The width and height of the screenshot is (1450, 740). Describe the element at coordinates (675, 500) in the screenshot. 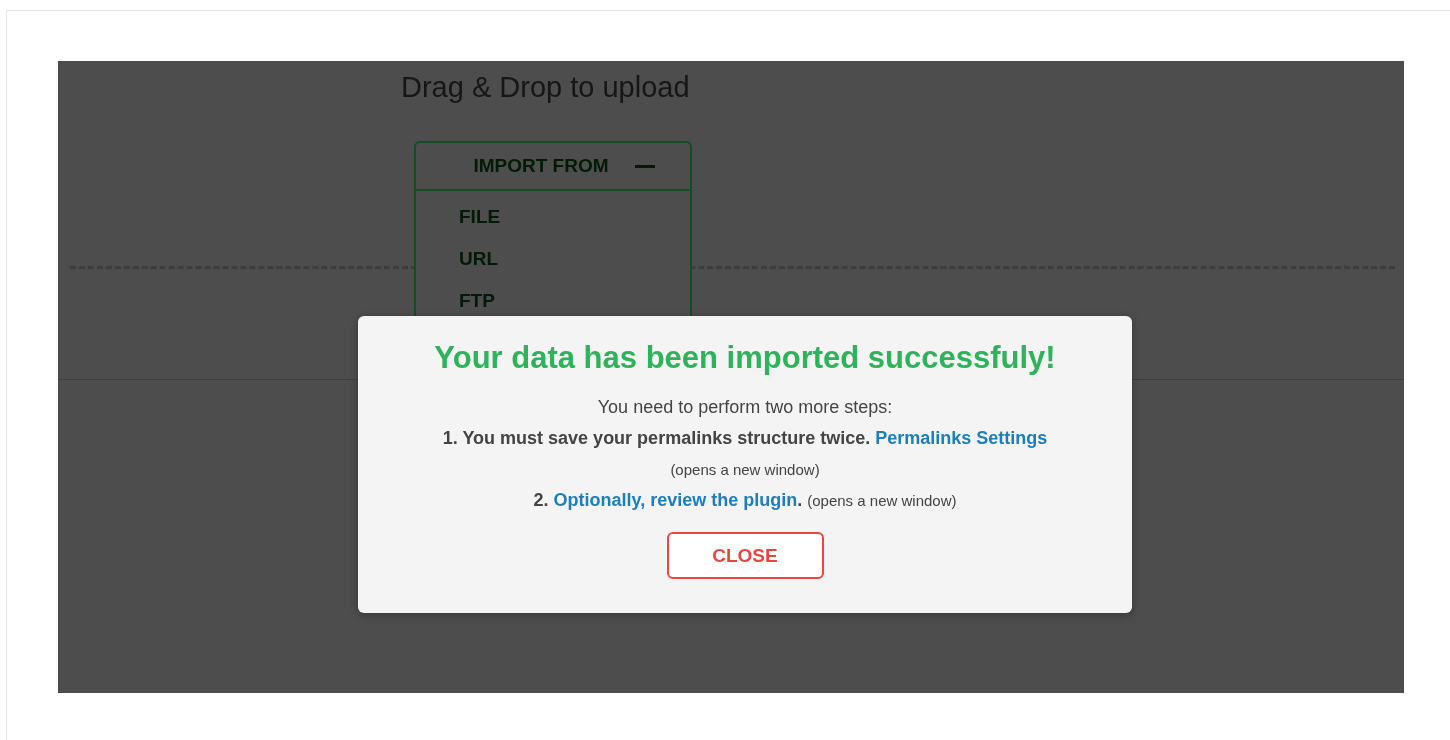

I see `step-link: Optionally, review the plugin` at that location.